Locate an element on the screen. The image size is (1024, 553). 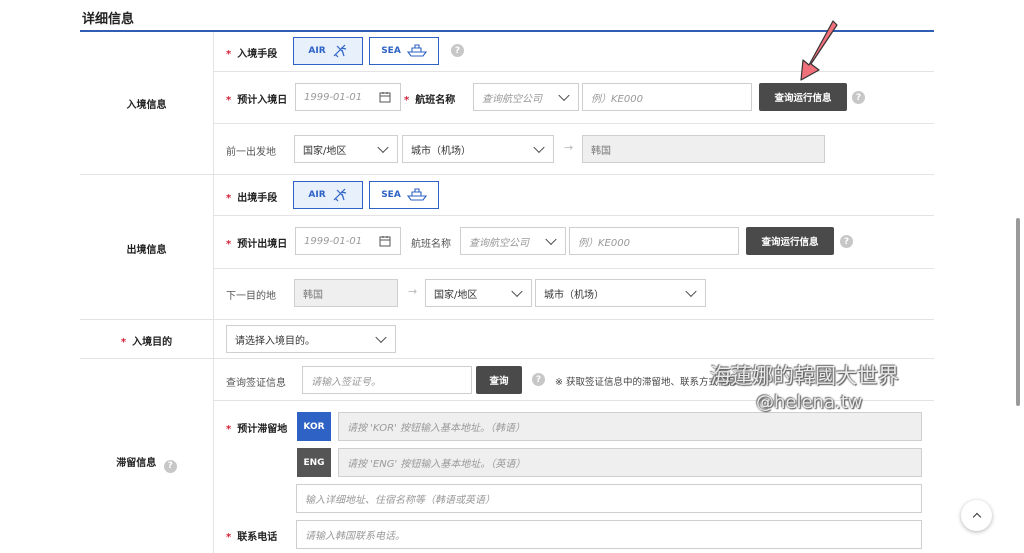
exit-date-input: 1999-01-01 is located at coordinates (348, 241).